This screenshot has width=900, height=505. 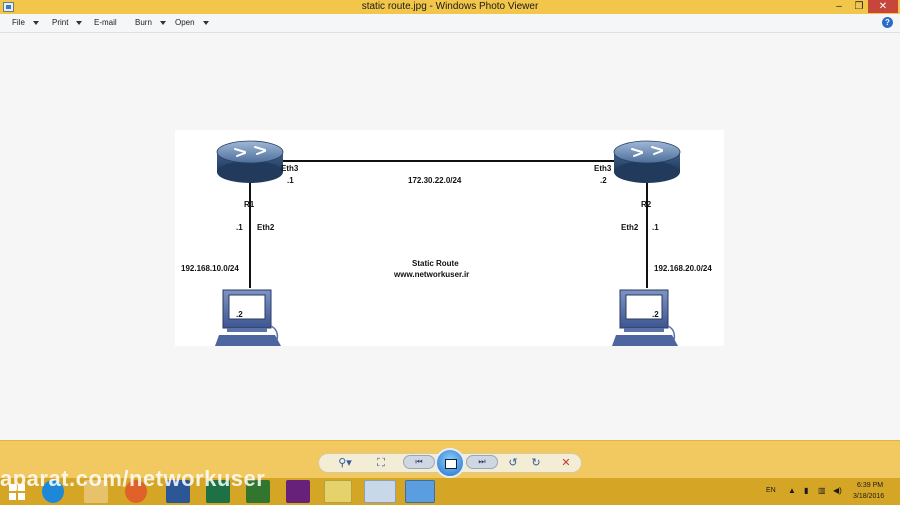 I want to click on menu-email: E-mail, so click(x=105, y=22).